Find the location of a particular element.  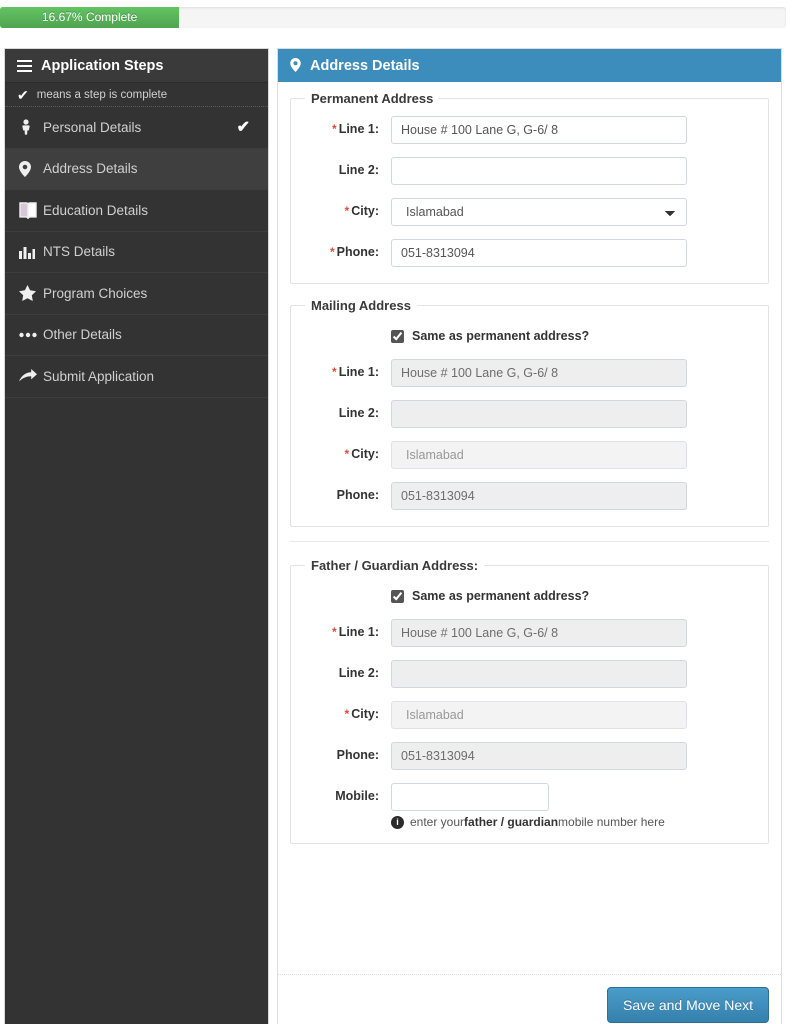

guardian-mobile-input is located at coordinates (470, 797).